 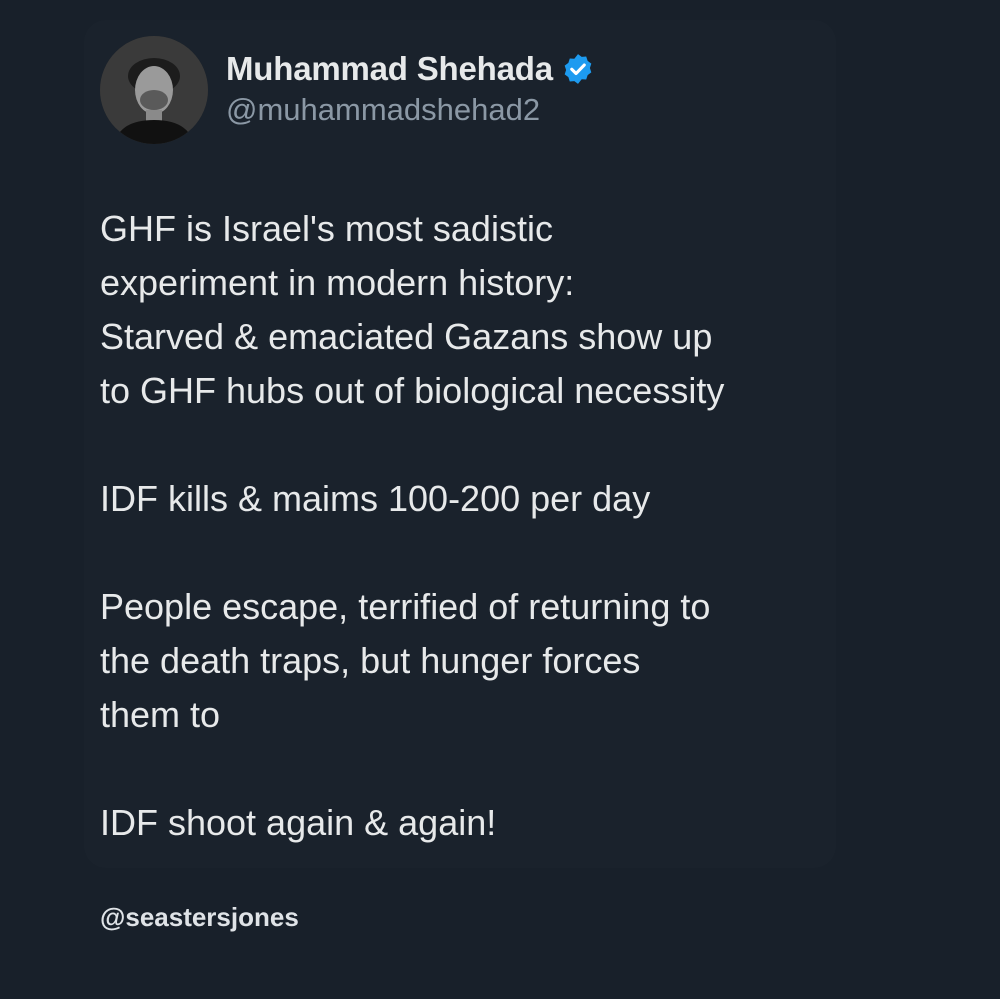 I want to click on author-name-row: Muhammad Shehada, so click(x=410, y=69).